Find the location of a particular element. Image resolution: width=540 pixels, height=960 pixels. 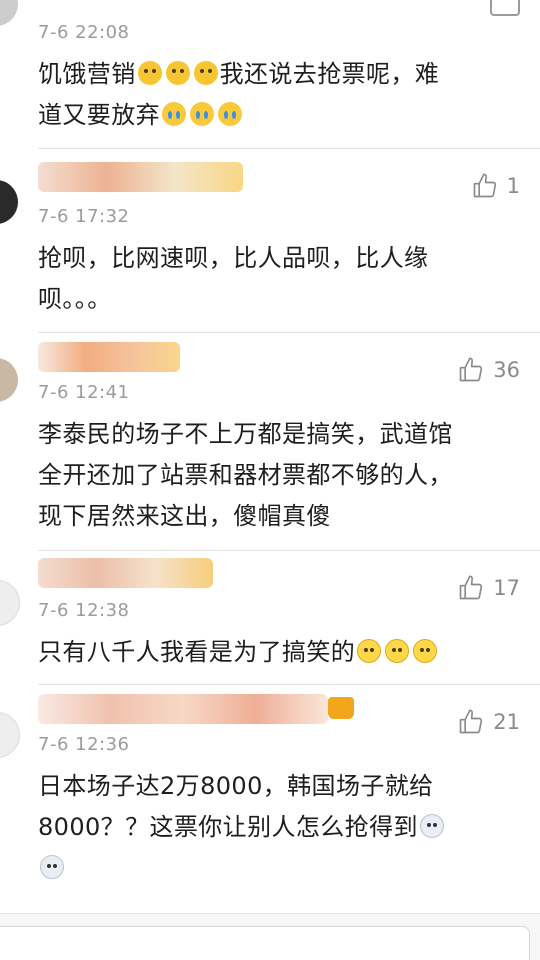

like-button: 17 is located at coordinates (488, 588).